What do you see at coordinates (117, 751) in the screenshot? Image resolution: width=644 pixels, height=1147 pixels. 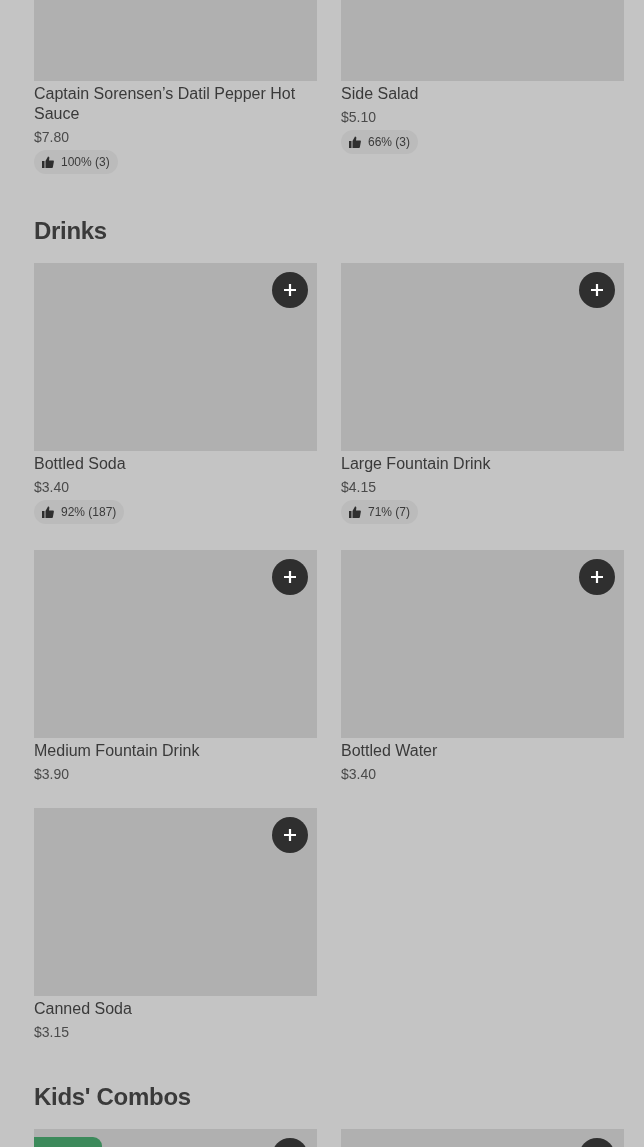 I see `item-name: Medium Fountain Drink` at bounding box center [117, 751].